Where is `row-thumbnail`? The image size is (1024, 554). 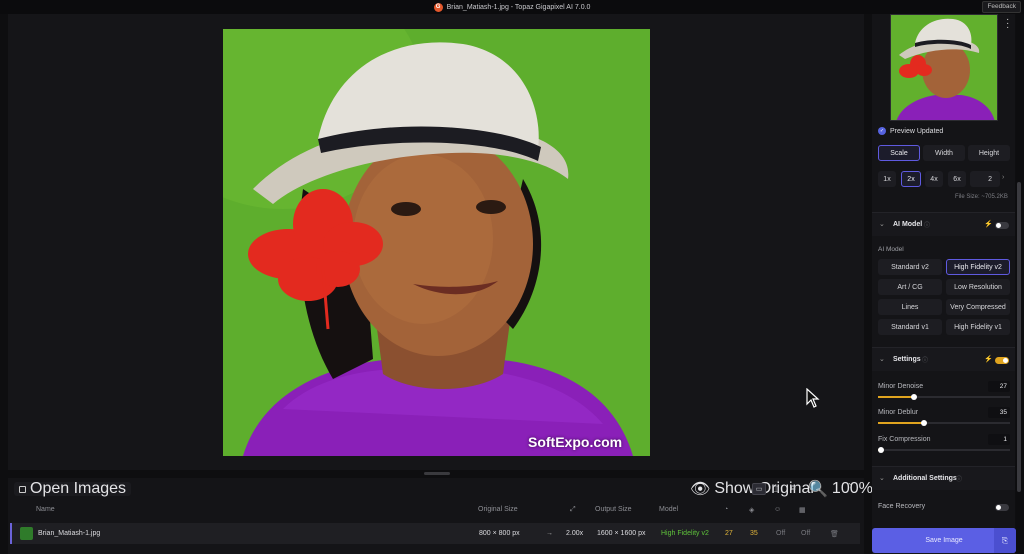 row-thumbnail is located at coordinates (26, 533).